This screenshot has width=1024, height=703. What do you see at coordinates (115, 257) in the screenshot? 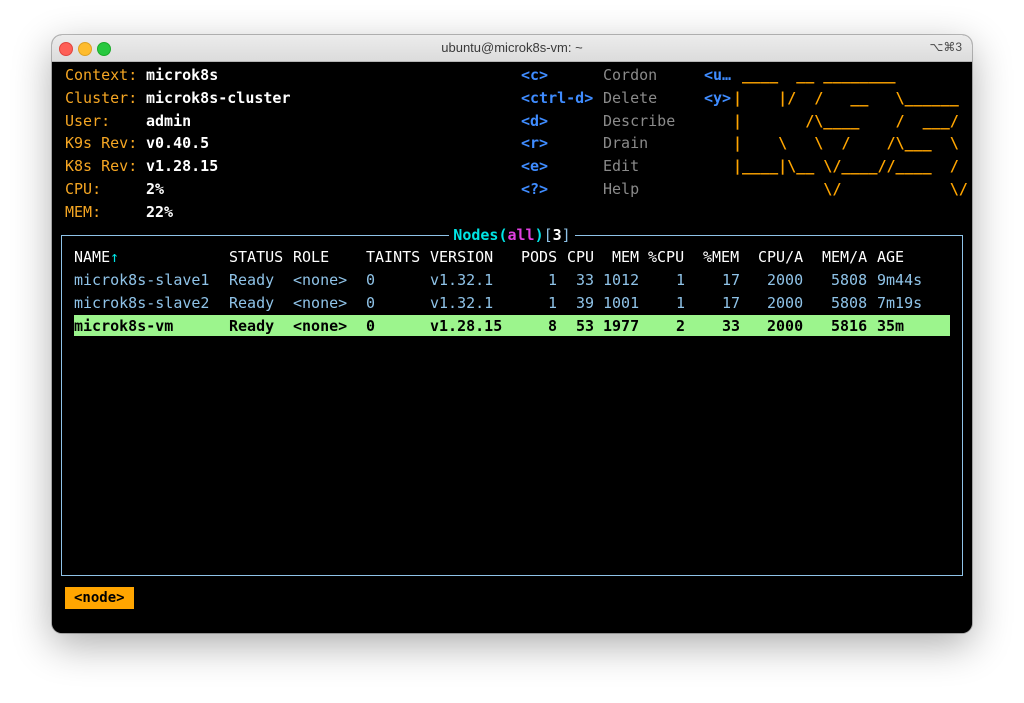
I see `sort-up-icon: ↑` at bounding box center [115, 257].